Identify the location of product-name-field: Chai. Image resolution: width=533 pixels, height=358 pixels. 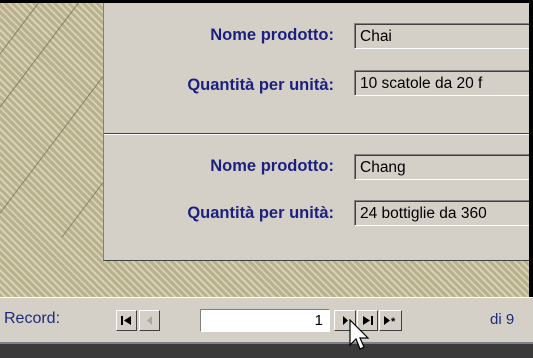
(443, 36).